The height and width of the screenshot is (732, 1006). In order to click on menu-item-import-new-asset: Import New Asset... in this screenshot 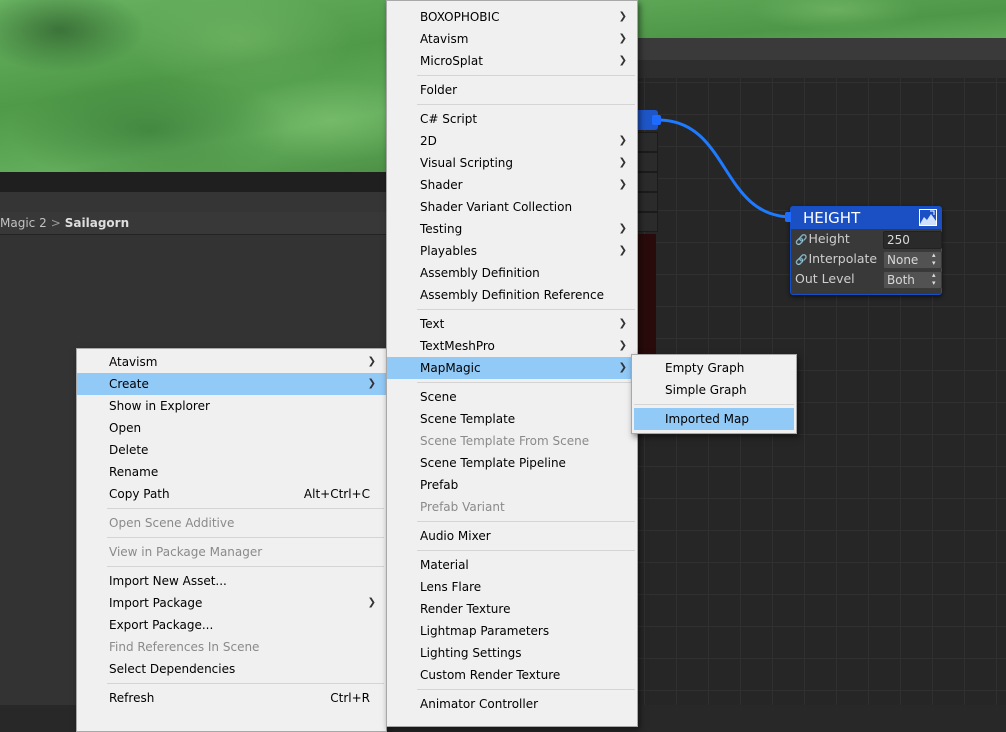, I will do `click(231, 581)`.